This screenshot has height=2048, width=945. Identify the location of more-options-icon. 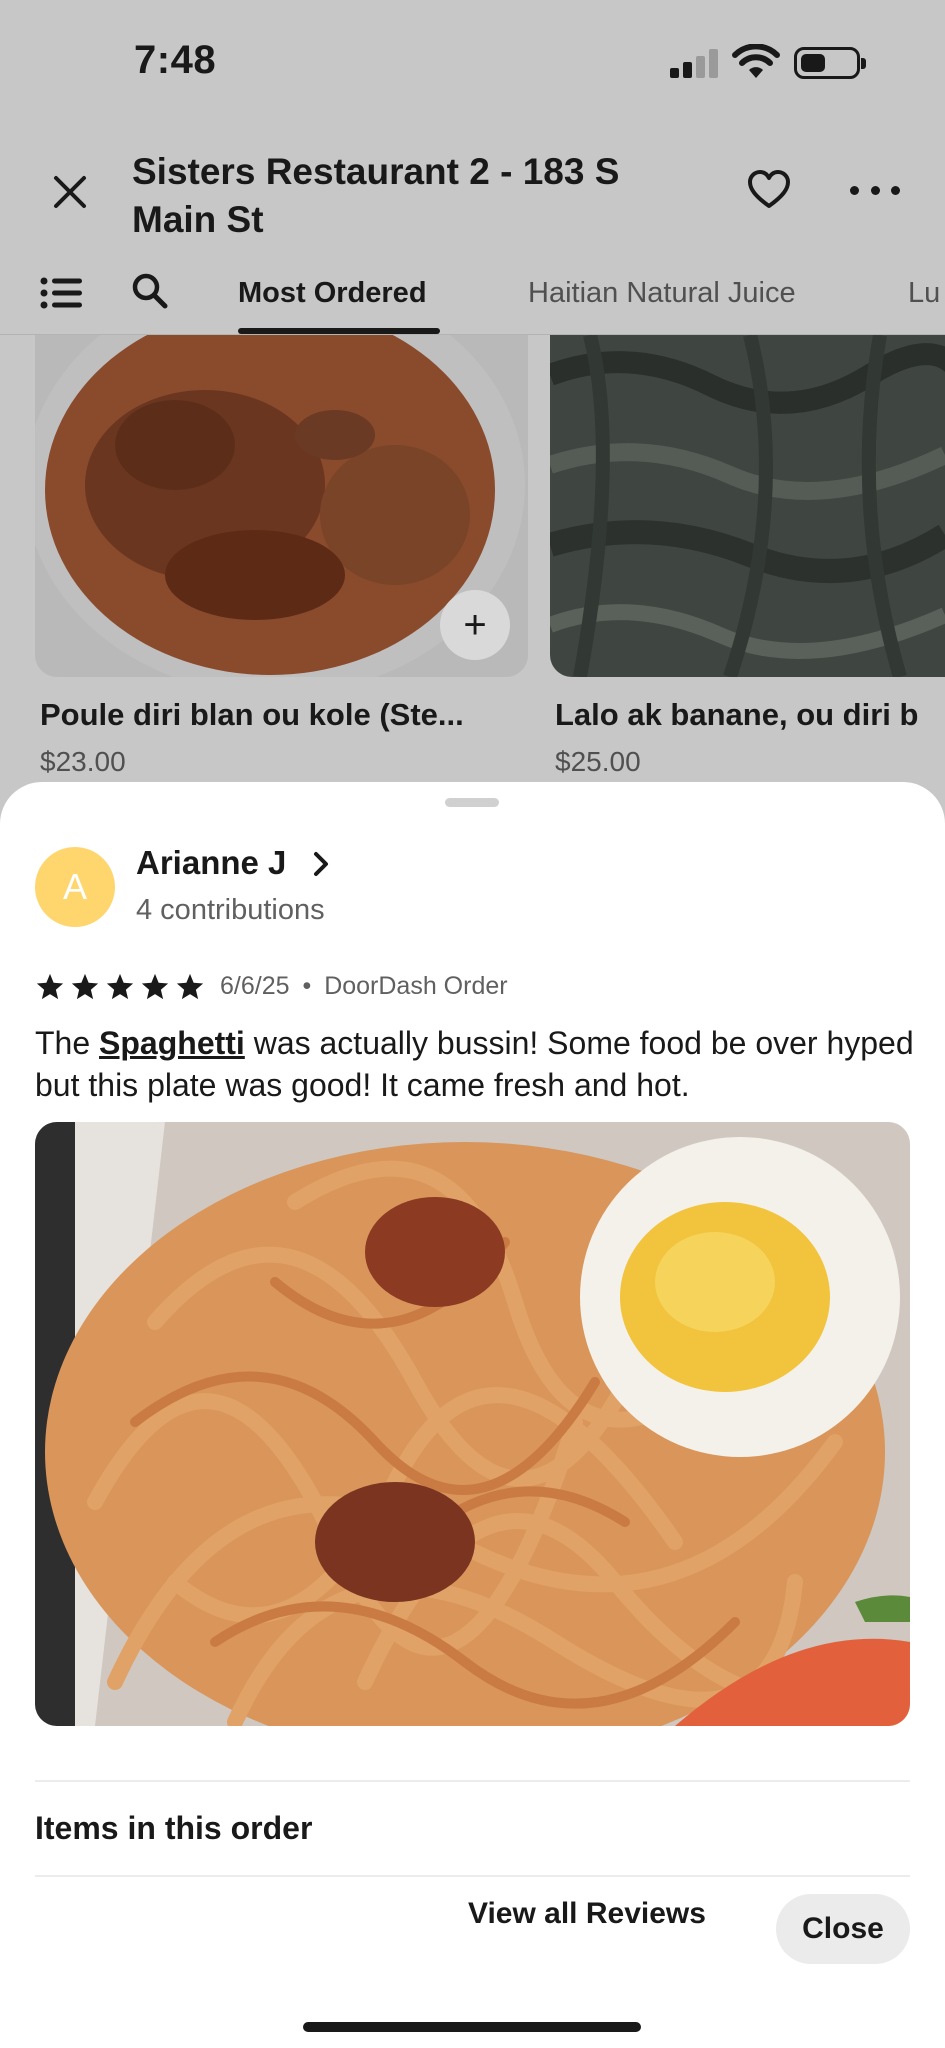
(875, 190).